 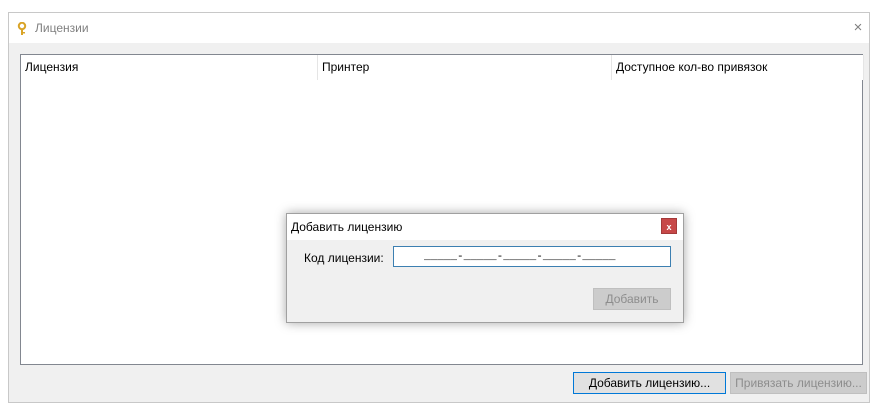 I want to click on add-license-dialog: Добавить лицензию x Код лицензии, so click(x=485, y=268).